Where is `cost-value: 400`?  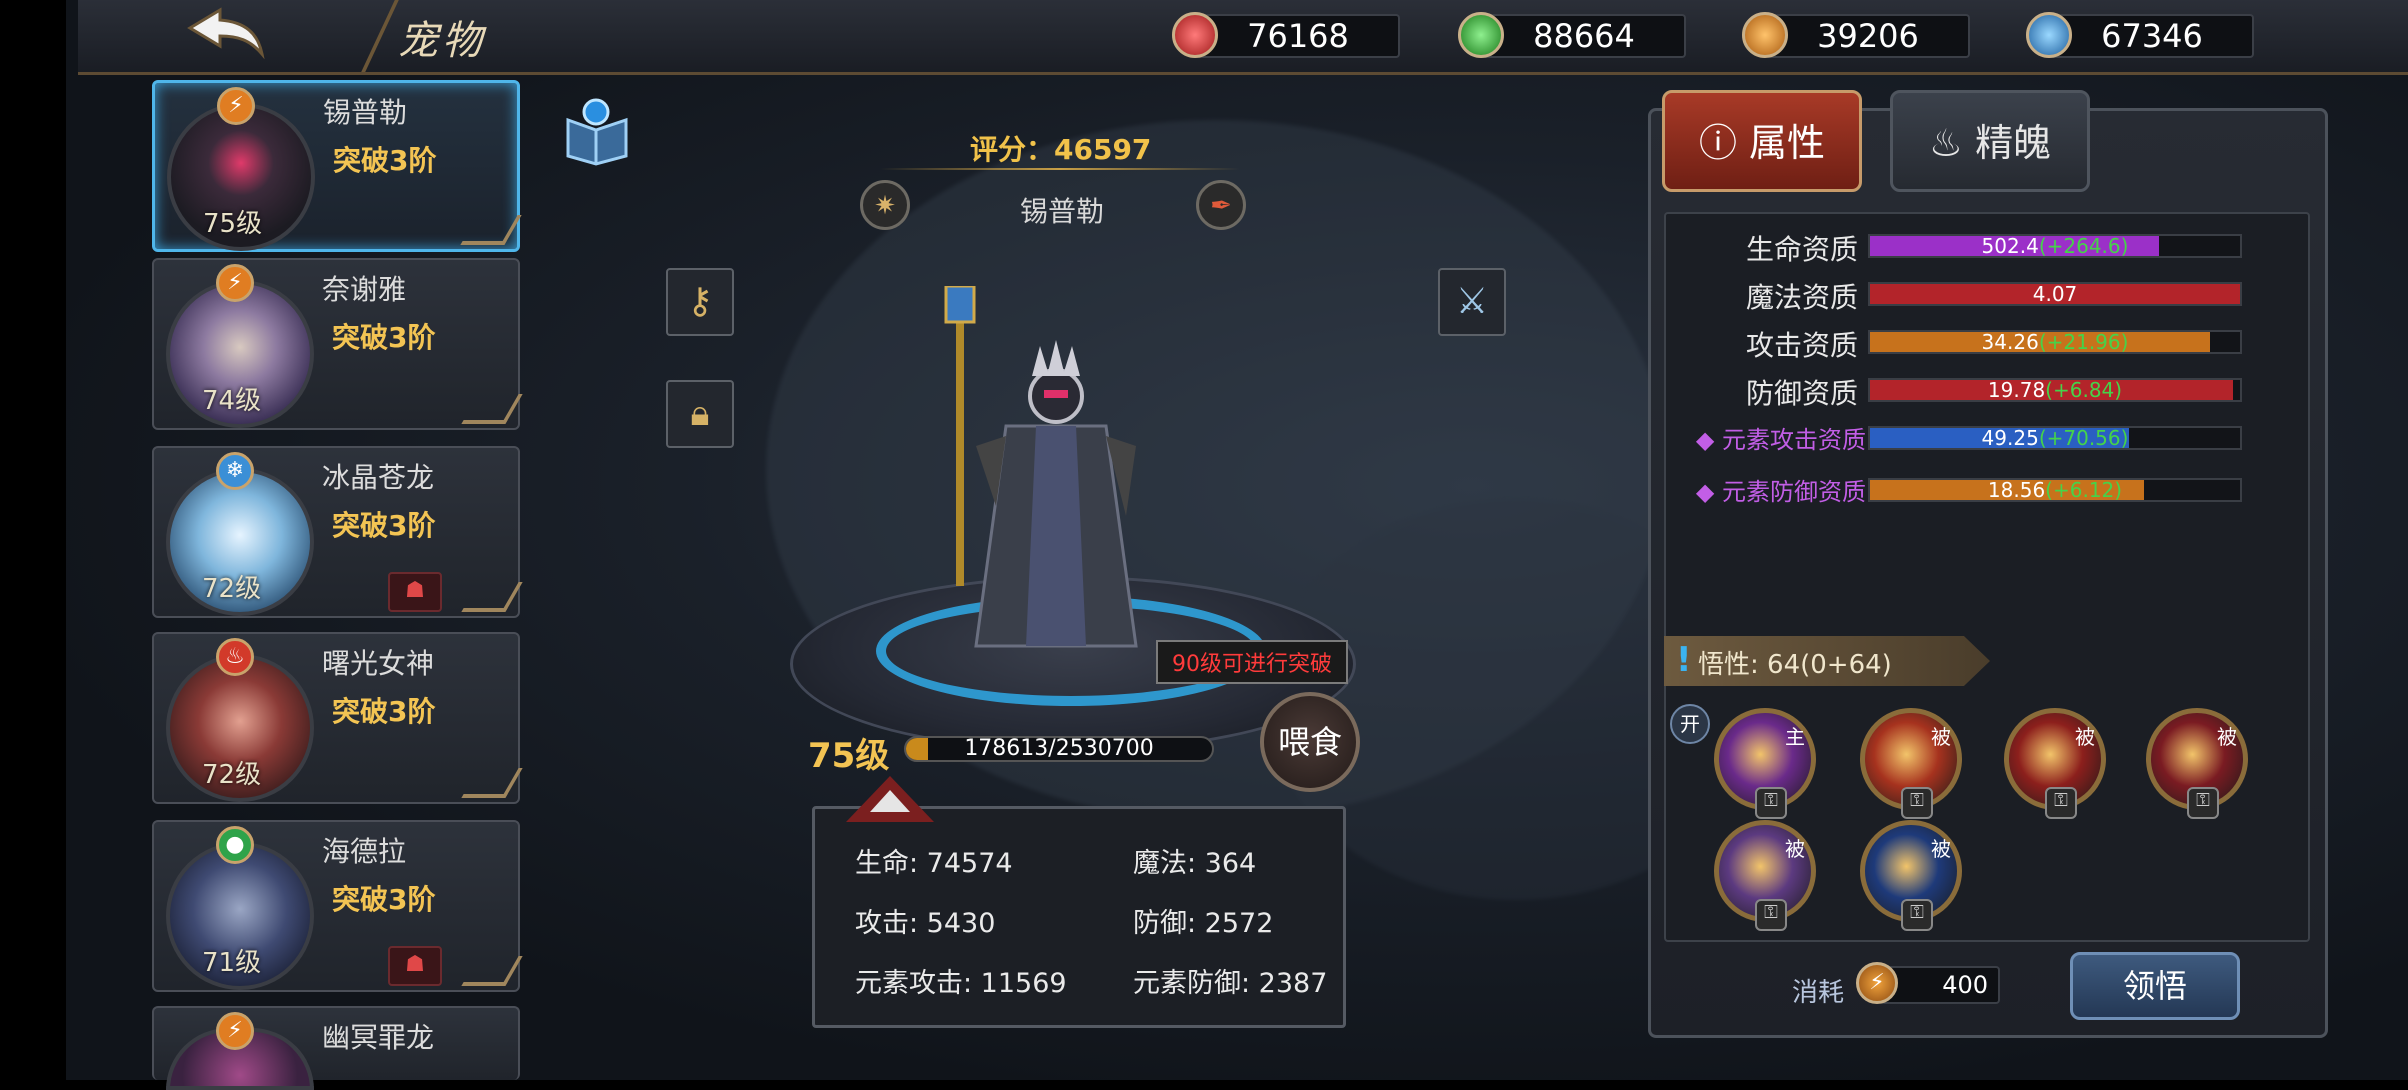 cost-value: 400 is located at coordinates (1940, 985).